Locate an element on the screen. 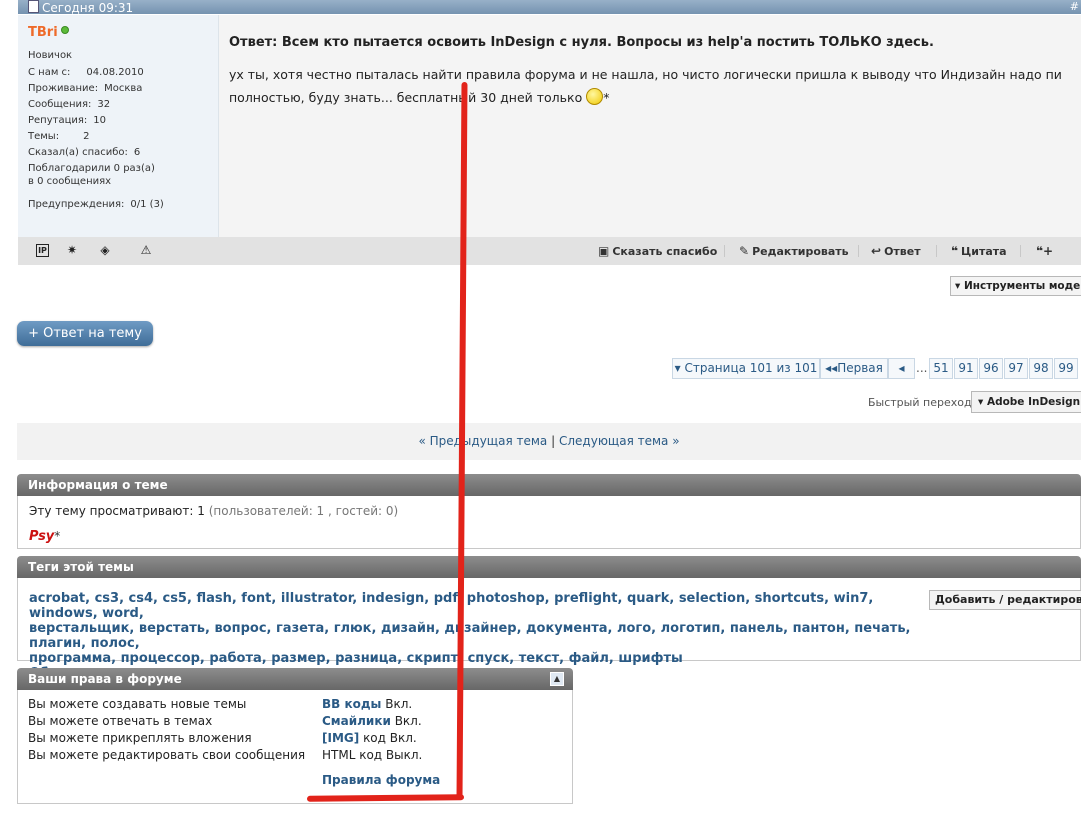 The width and height of the screenshot is (1081, 819). bbcode-setting: BB коды Вкл. is located at coordinates (367, 704).